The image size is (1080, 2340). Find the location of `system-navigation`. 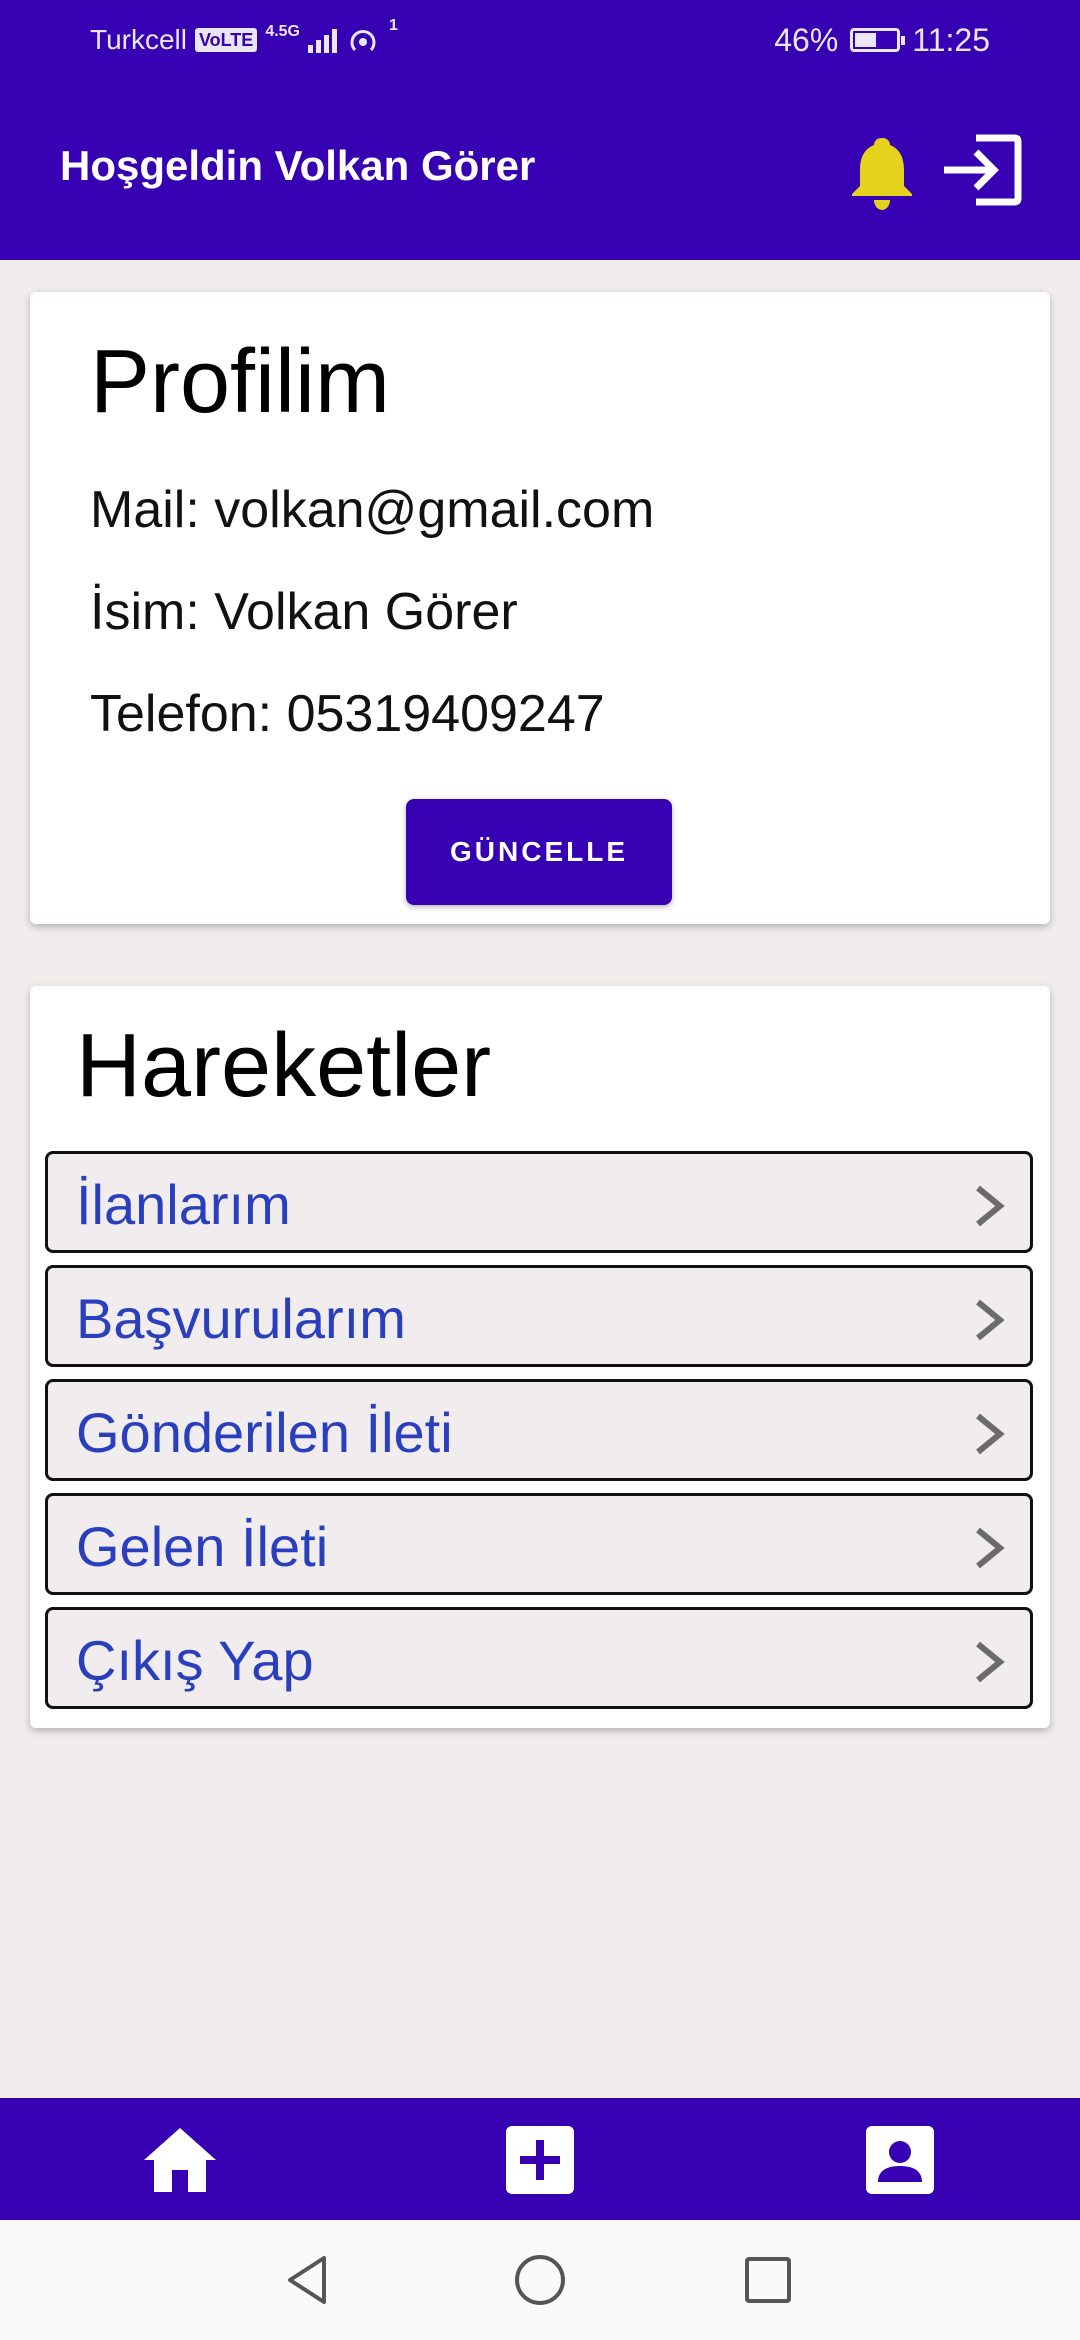

system-navigation is located at coordinates (540, 2280).